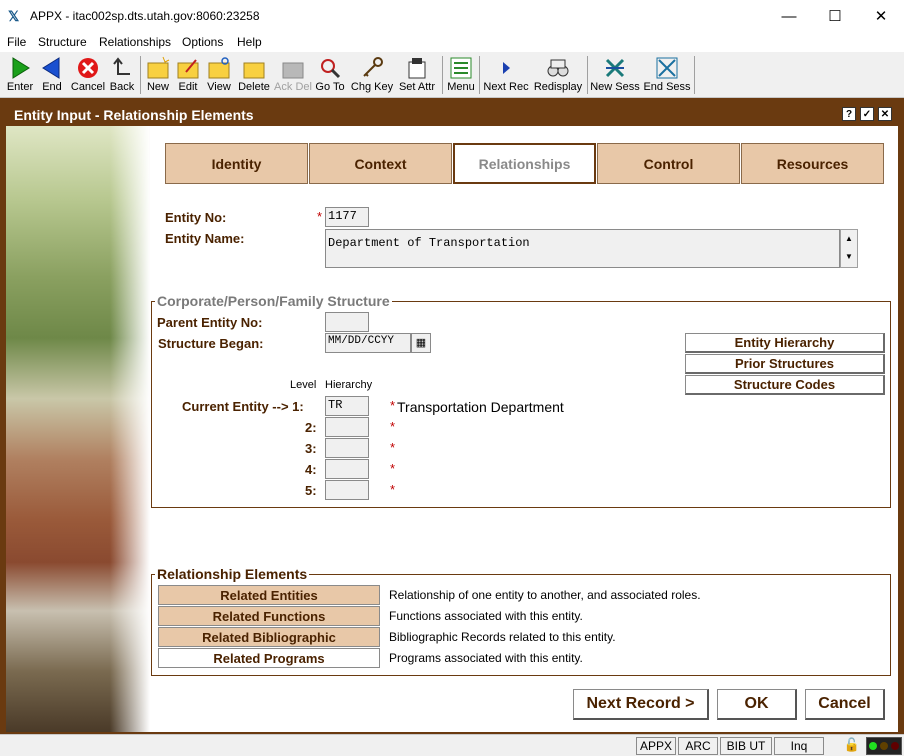 This screenshot has height=756, width=904. Describe the element at coordinates (785, 385) in the screenshot. I see `structure-codes-button: Structure Codes` at that location.